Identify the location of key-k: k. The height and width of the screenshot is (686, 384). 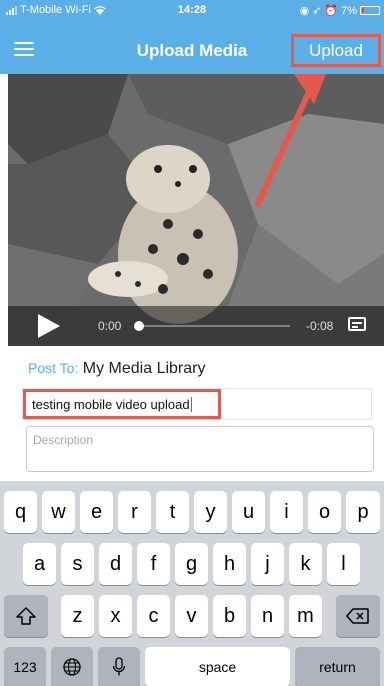
(305, 564).